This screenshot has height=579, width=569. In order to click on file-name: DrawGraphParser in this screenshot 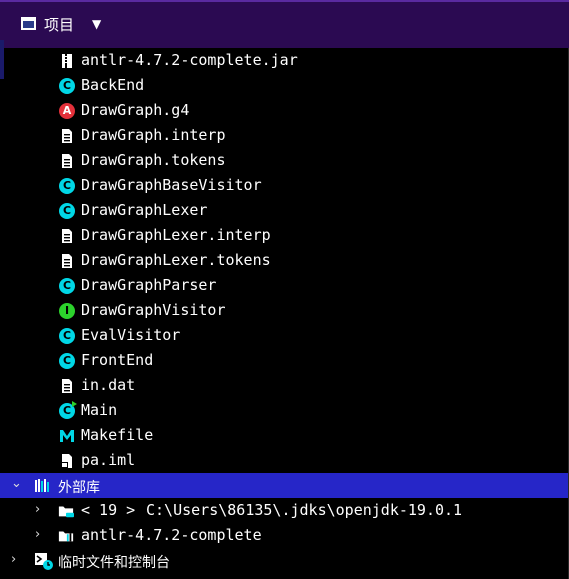, I will do `click(149, 285)`.